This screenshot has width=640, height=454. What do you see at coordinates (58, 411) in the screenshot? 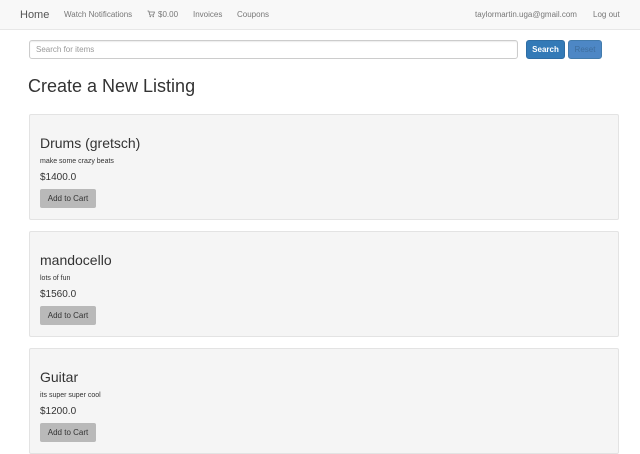
I see `listing-price: $1200.0` at bounding box center [58, 411].